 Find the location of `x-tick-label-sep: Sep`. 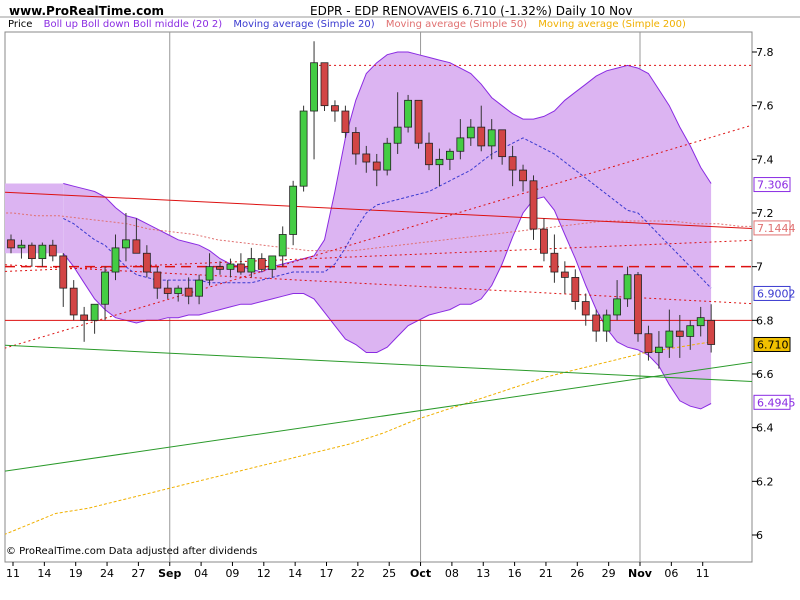

x-tick-label-sep: Sep is located at coordinates (169, 573).